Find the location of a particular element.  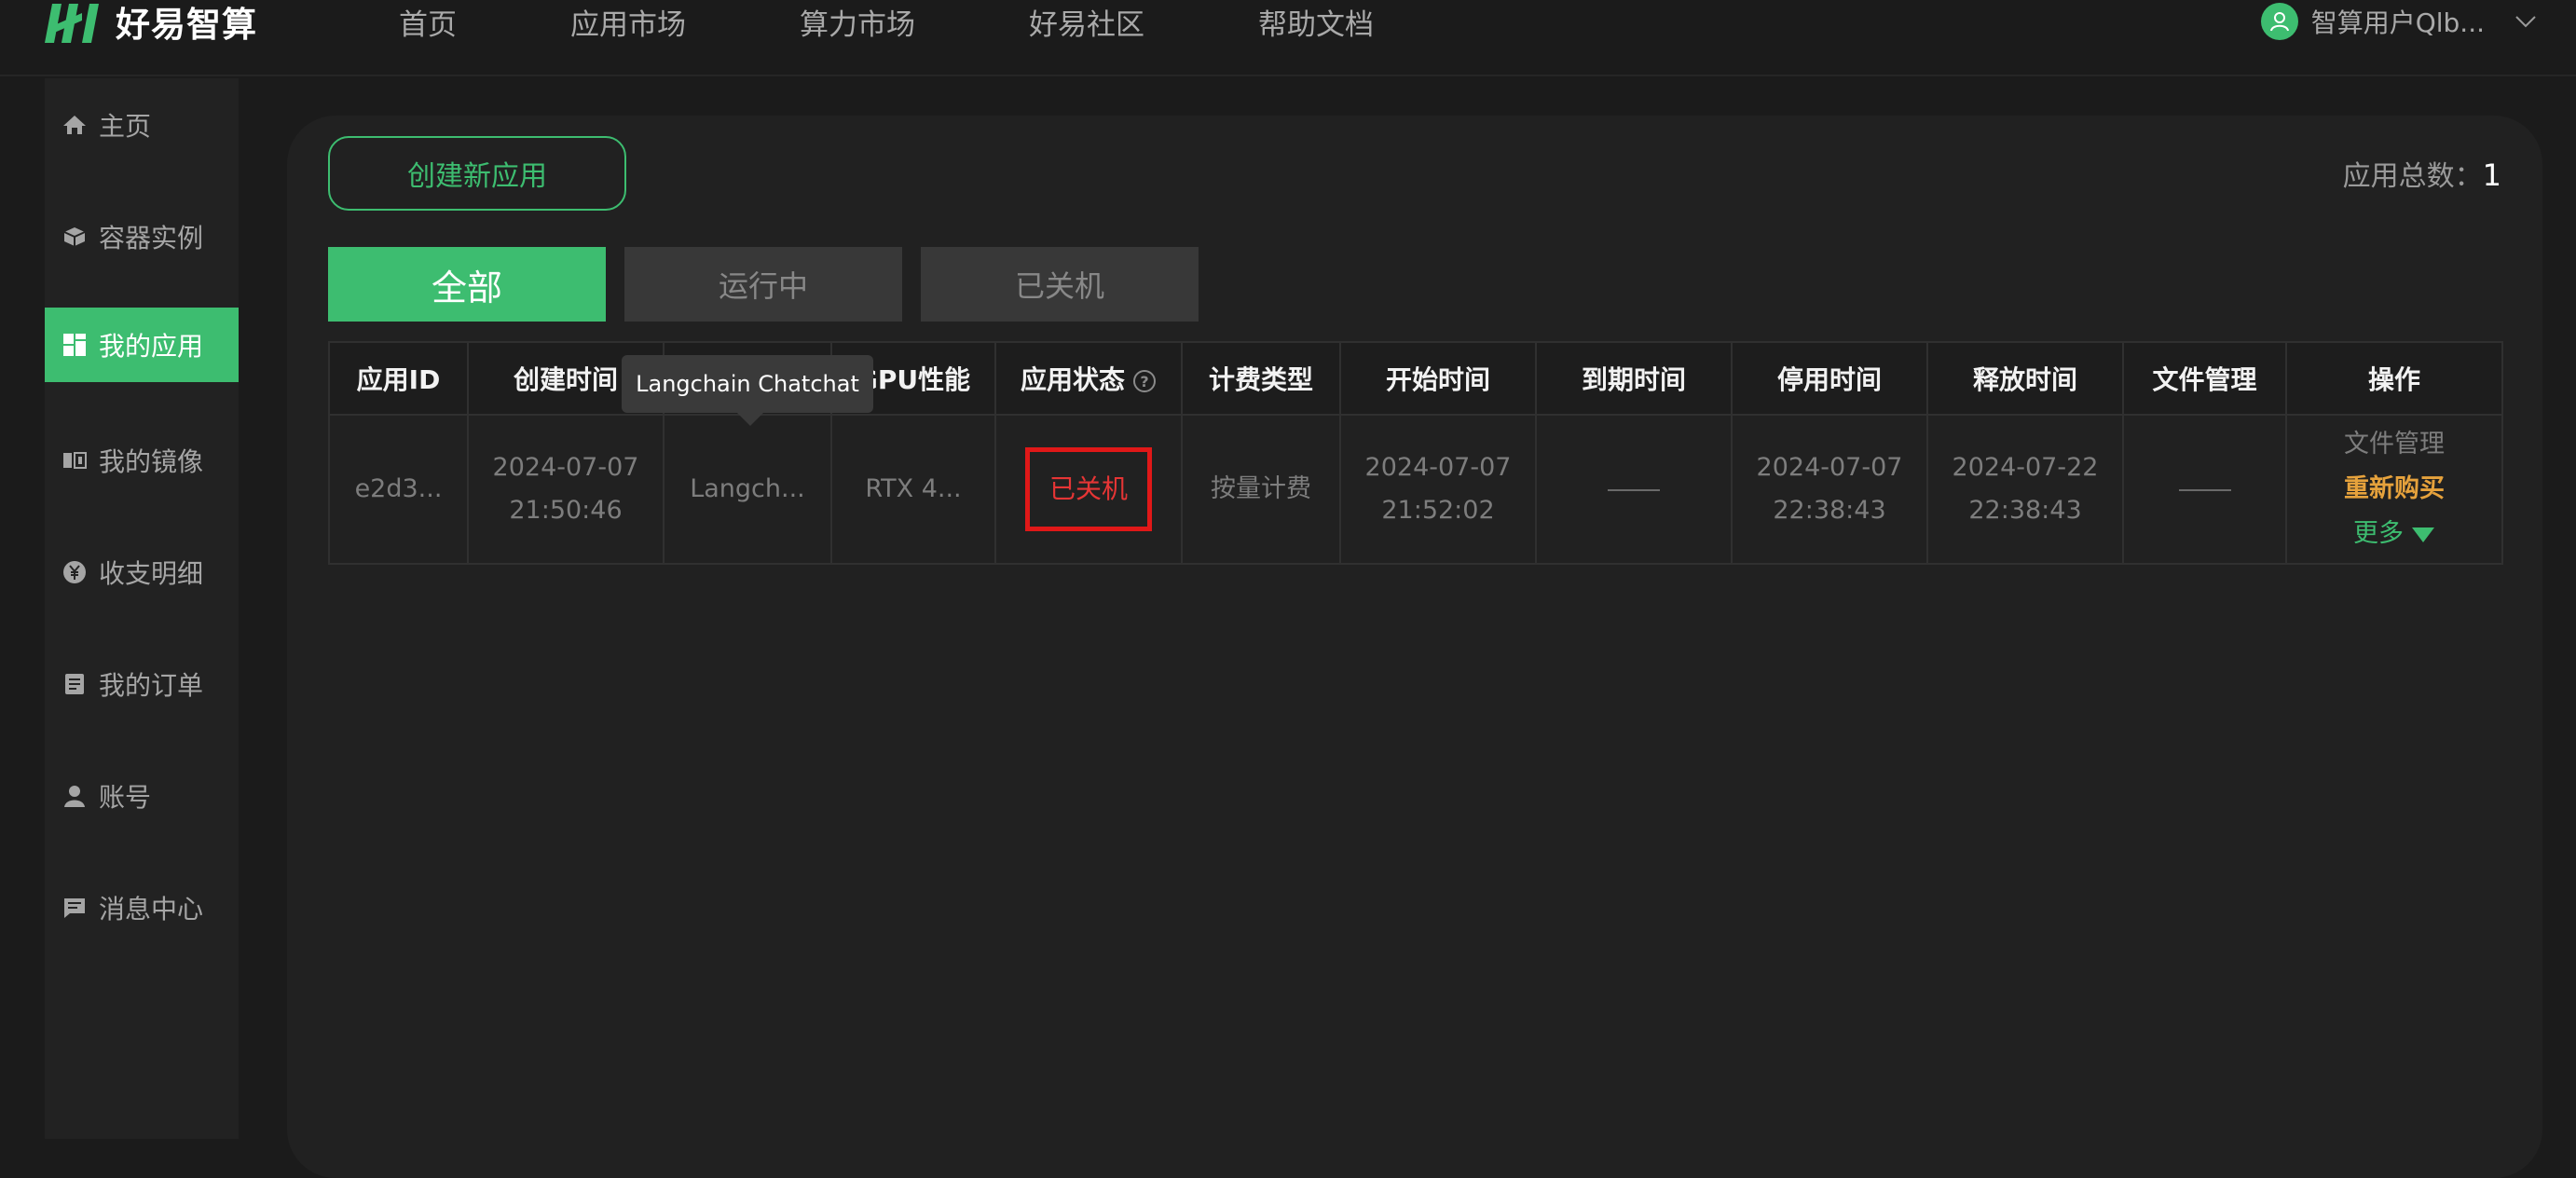

sidebar-item-my-apps: 我的应用 is located at coordinates (142, 345).